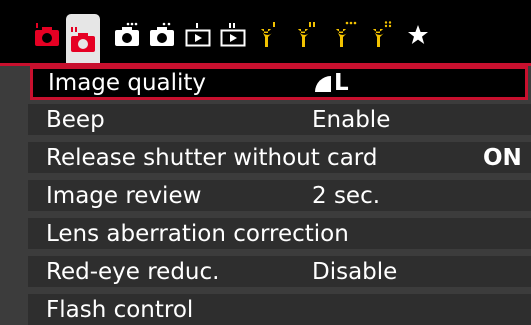  Describe the element at coordinates (212, 158) in the screenshot. I see `menu-item-label: Release shutter without card` at that location.